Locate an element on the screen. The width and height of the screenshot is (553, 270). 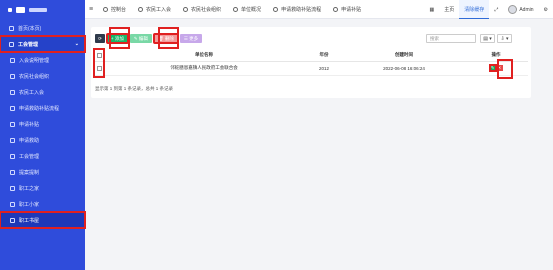
sidebar-item-join-guide: 入会说明管理 is located at coordinates (42, 60).